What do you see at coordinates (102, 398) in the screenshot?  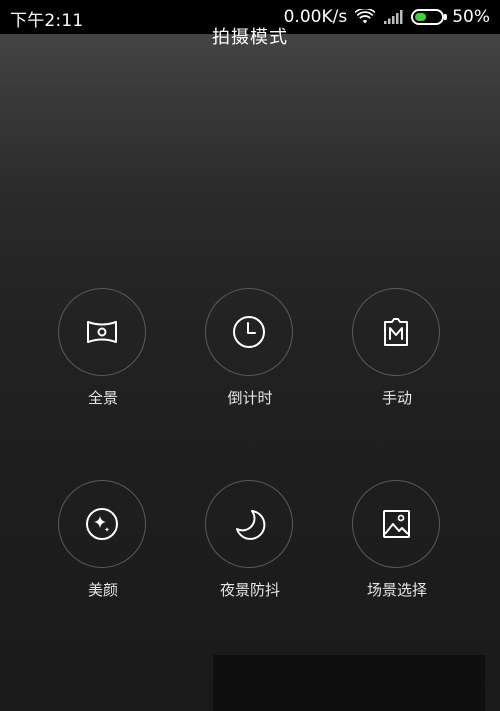 I see `mode-label: 全景` at bounding box center [102, 398].